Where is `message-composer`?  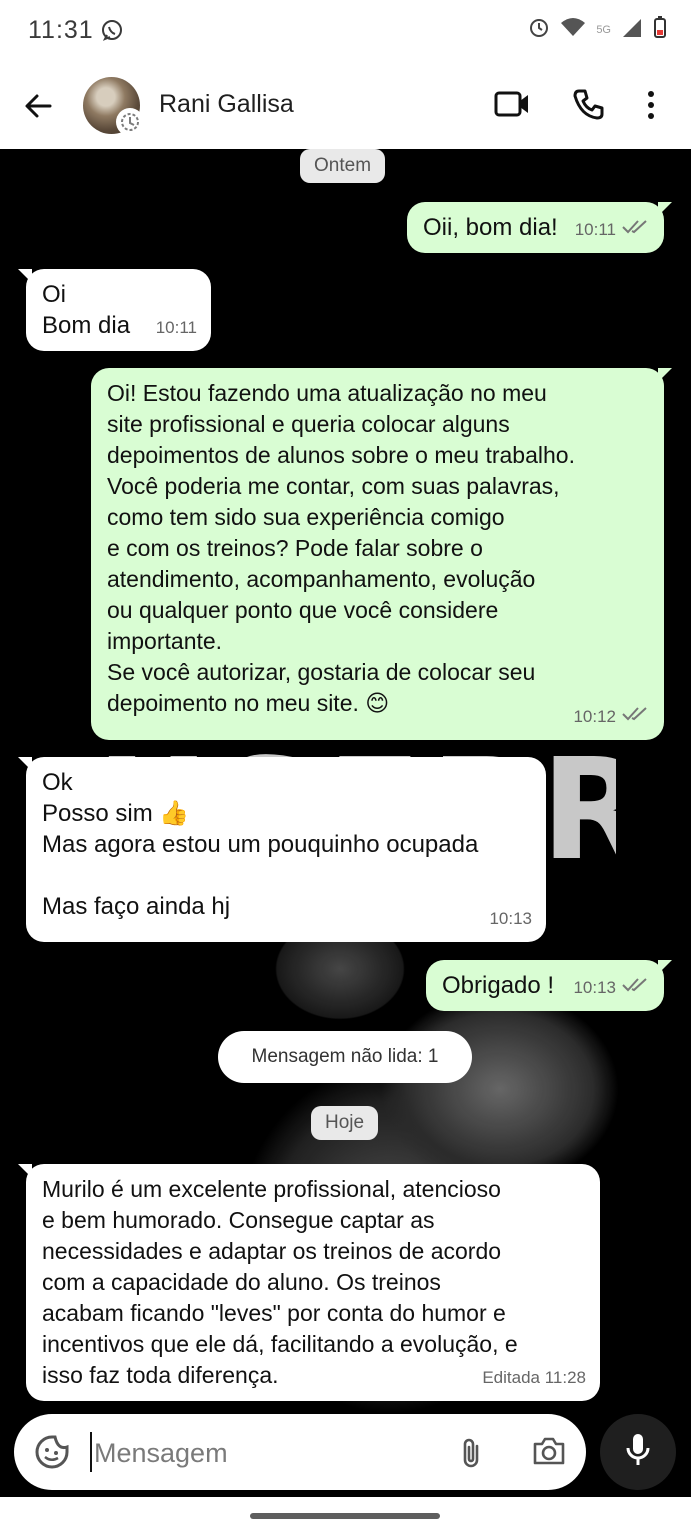 message-composer is located at coordinates (300, 1452).